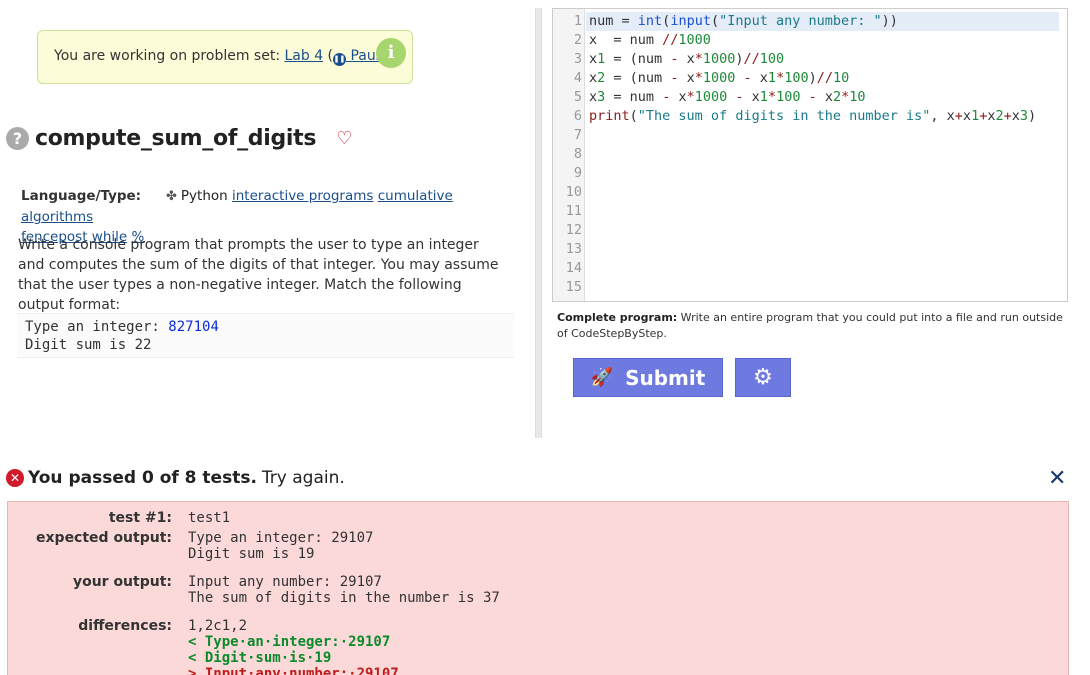  Describe the element at coordinates (810, 173) in the screenshot. I see `code-line: 9` at that location.